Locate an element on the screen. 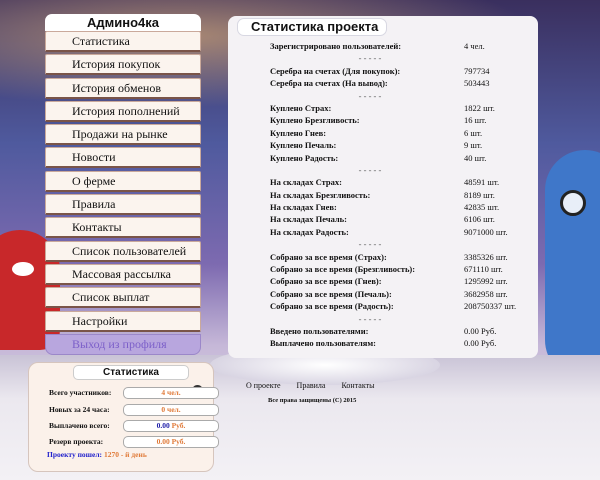  stat-value: 3682958 шт. is located at coordinates (486, 293).